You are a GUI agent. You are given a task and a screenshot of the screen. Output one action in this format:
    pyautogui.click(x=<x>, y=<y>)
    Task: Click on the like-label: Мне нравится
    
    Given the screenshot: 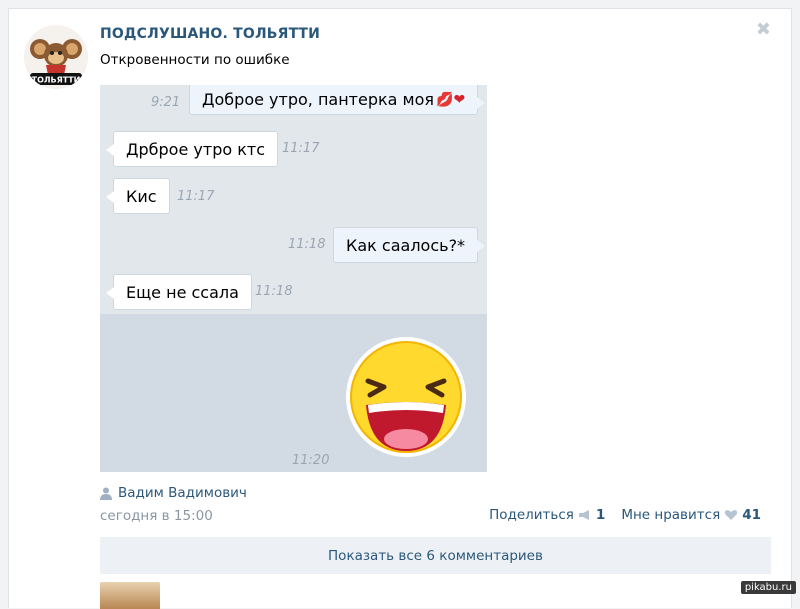 What is the action you would take?
    pyautogui.click(x=671, y=515)
    